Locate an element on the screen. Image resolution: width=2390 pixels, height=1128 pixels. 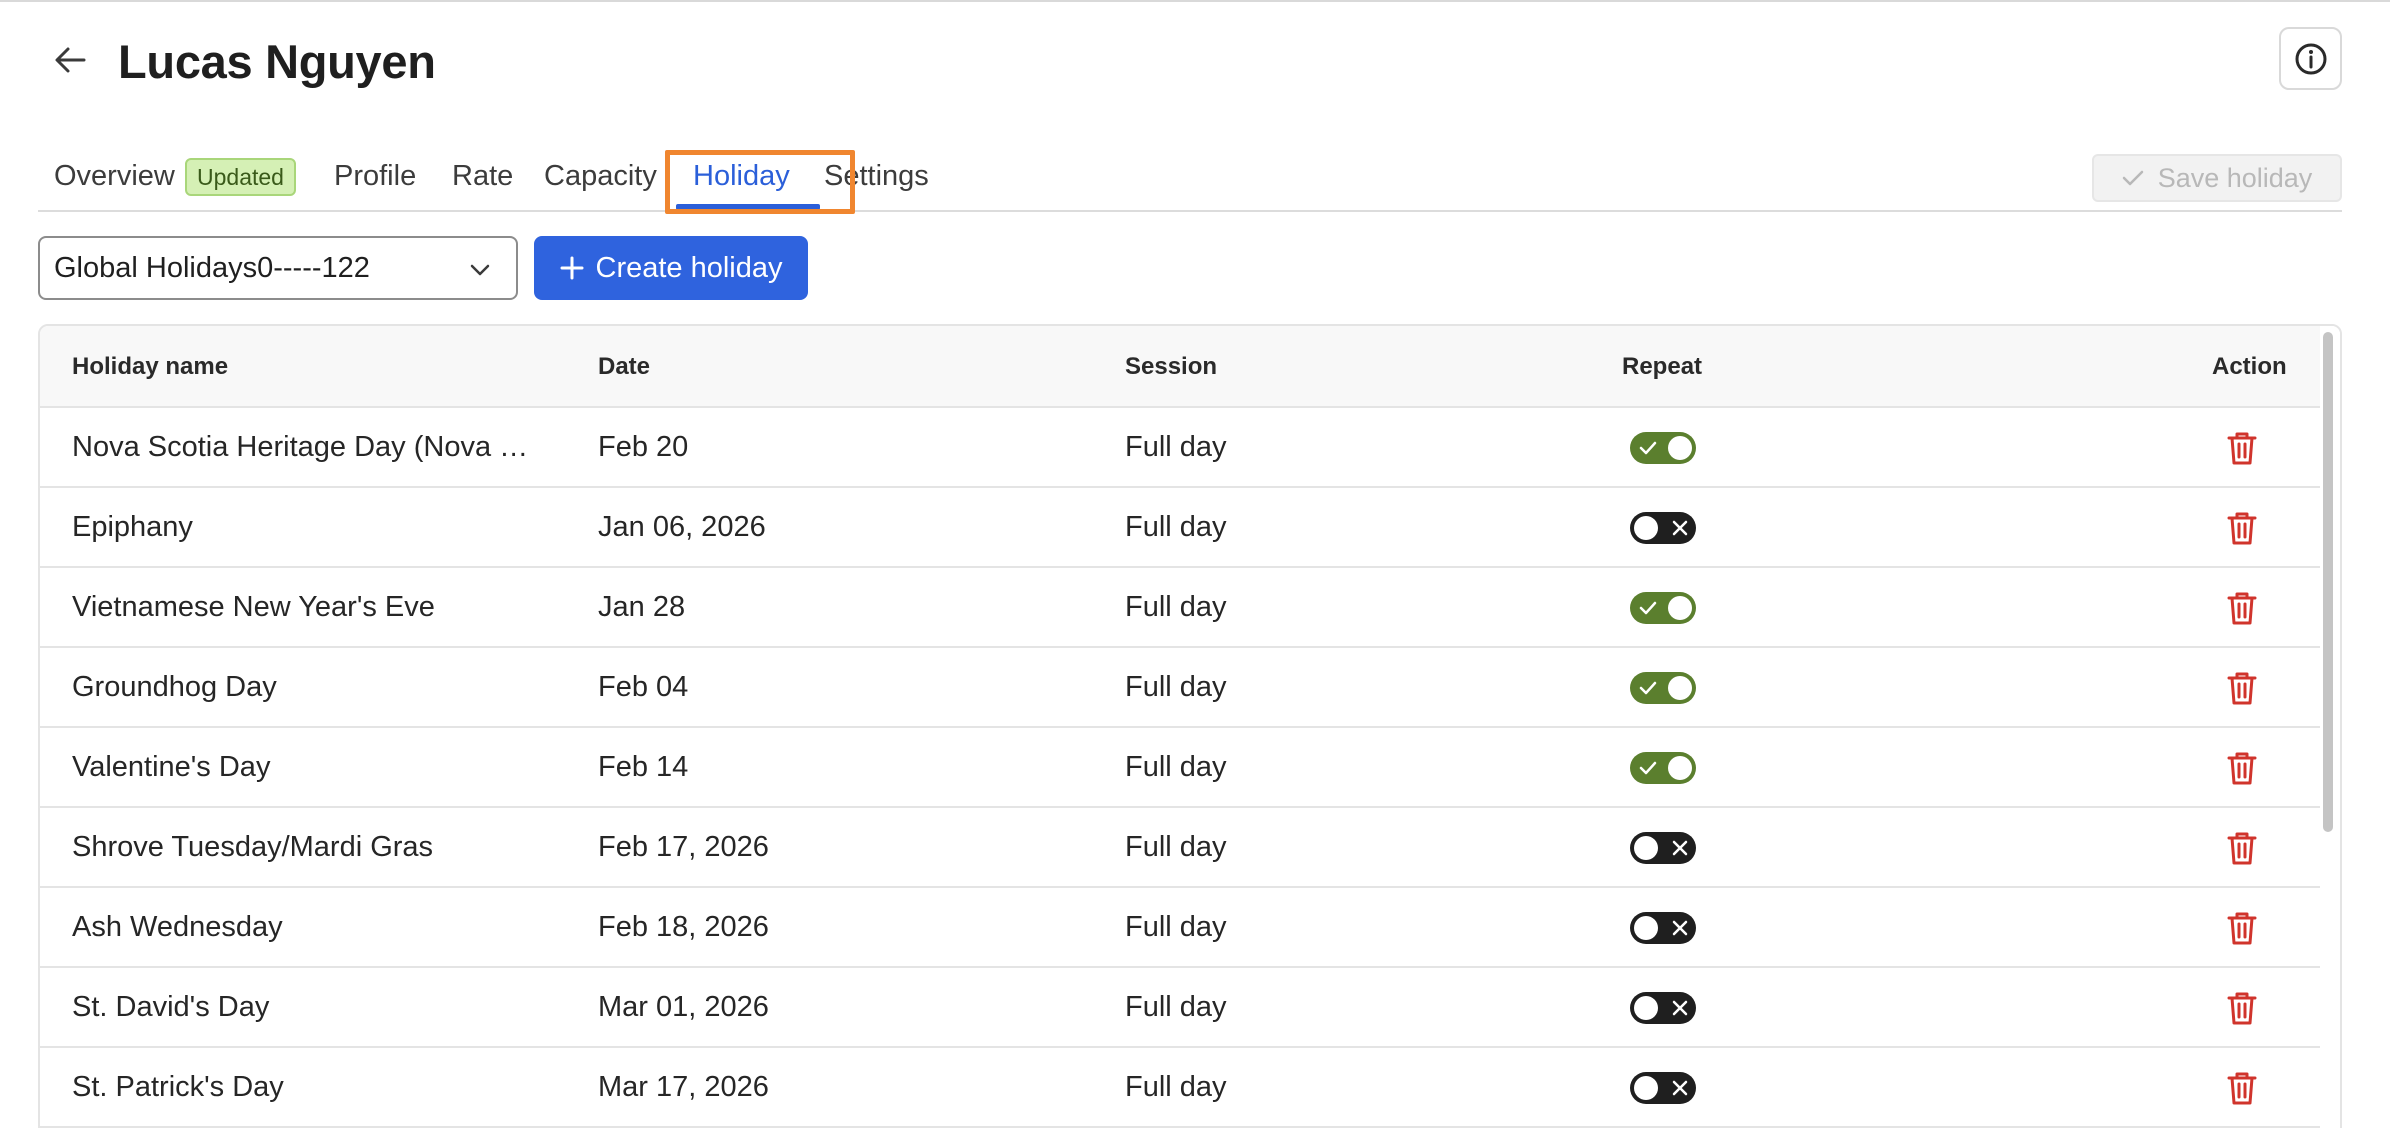
info-circle-icon is located at coordinates (2310, 58).